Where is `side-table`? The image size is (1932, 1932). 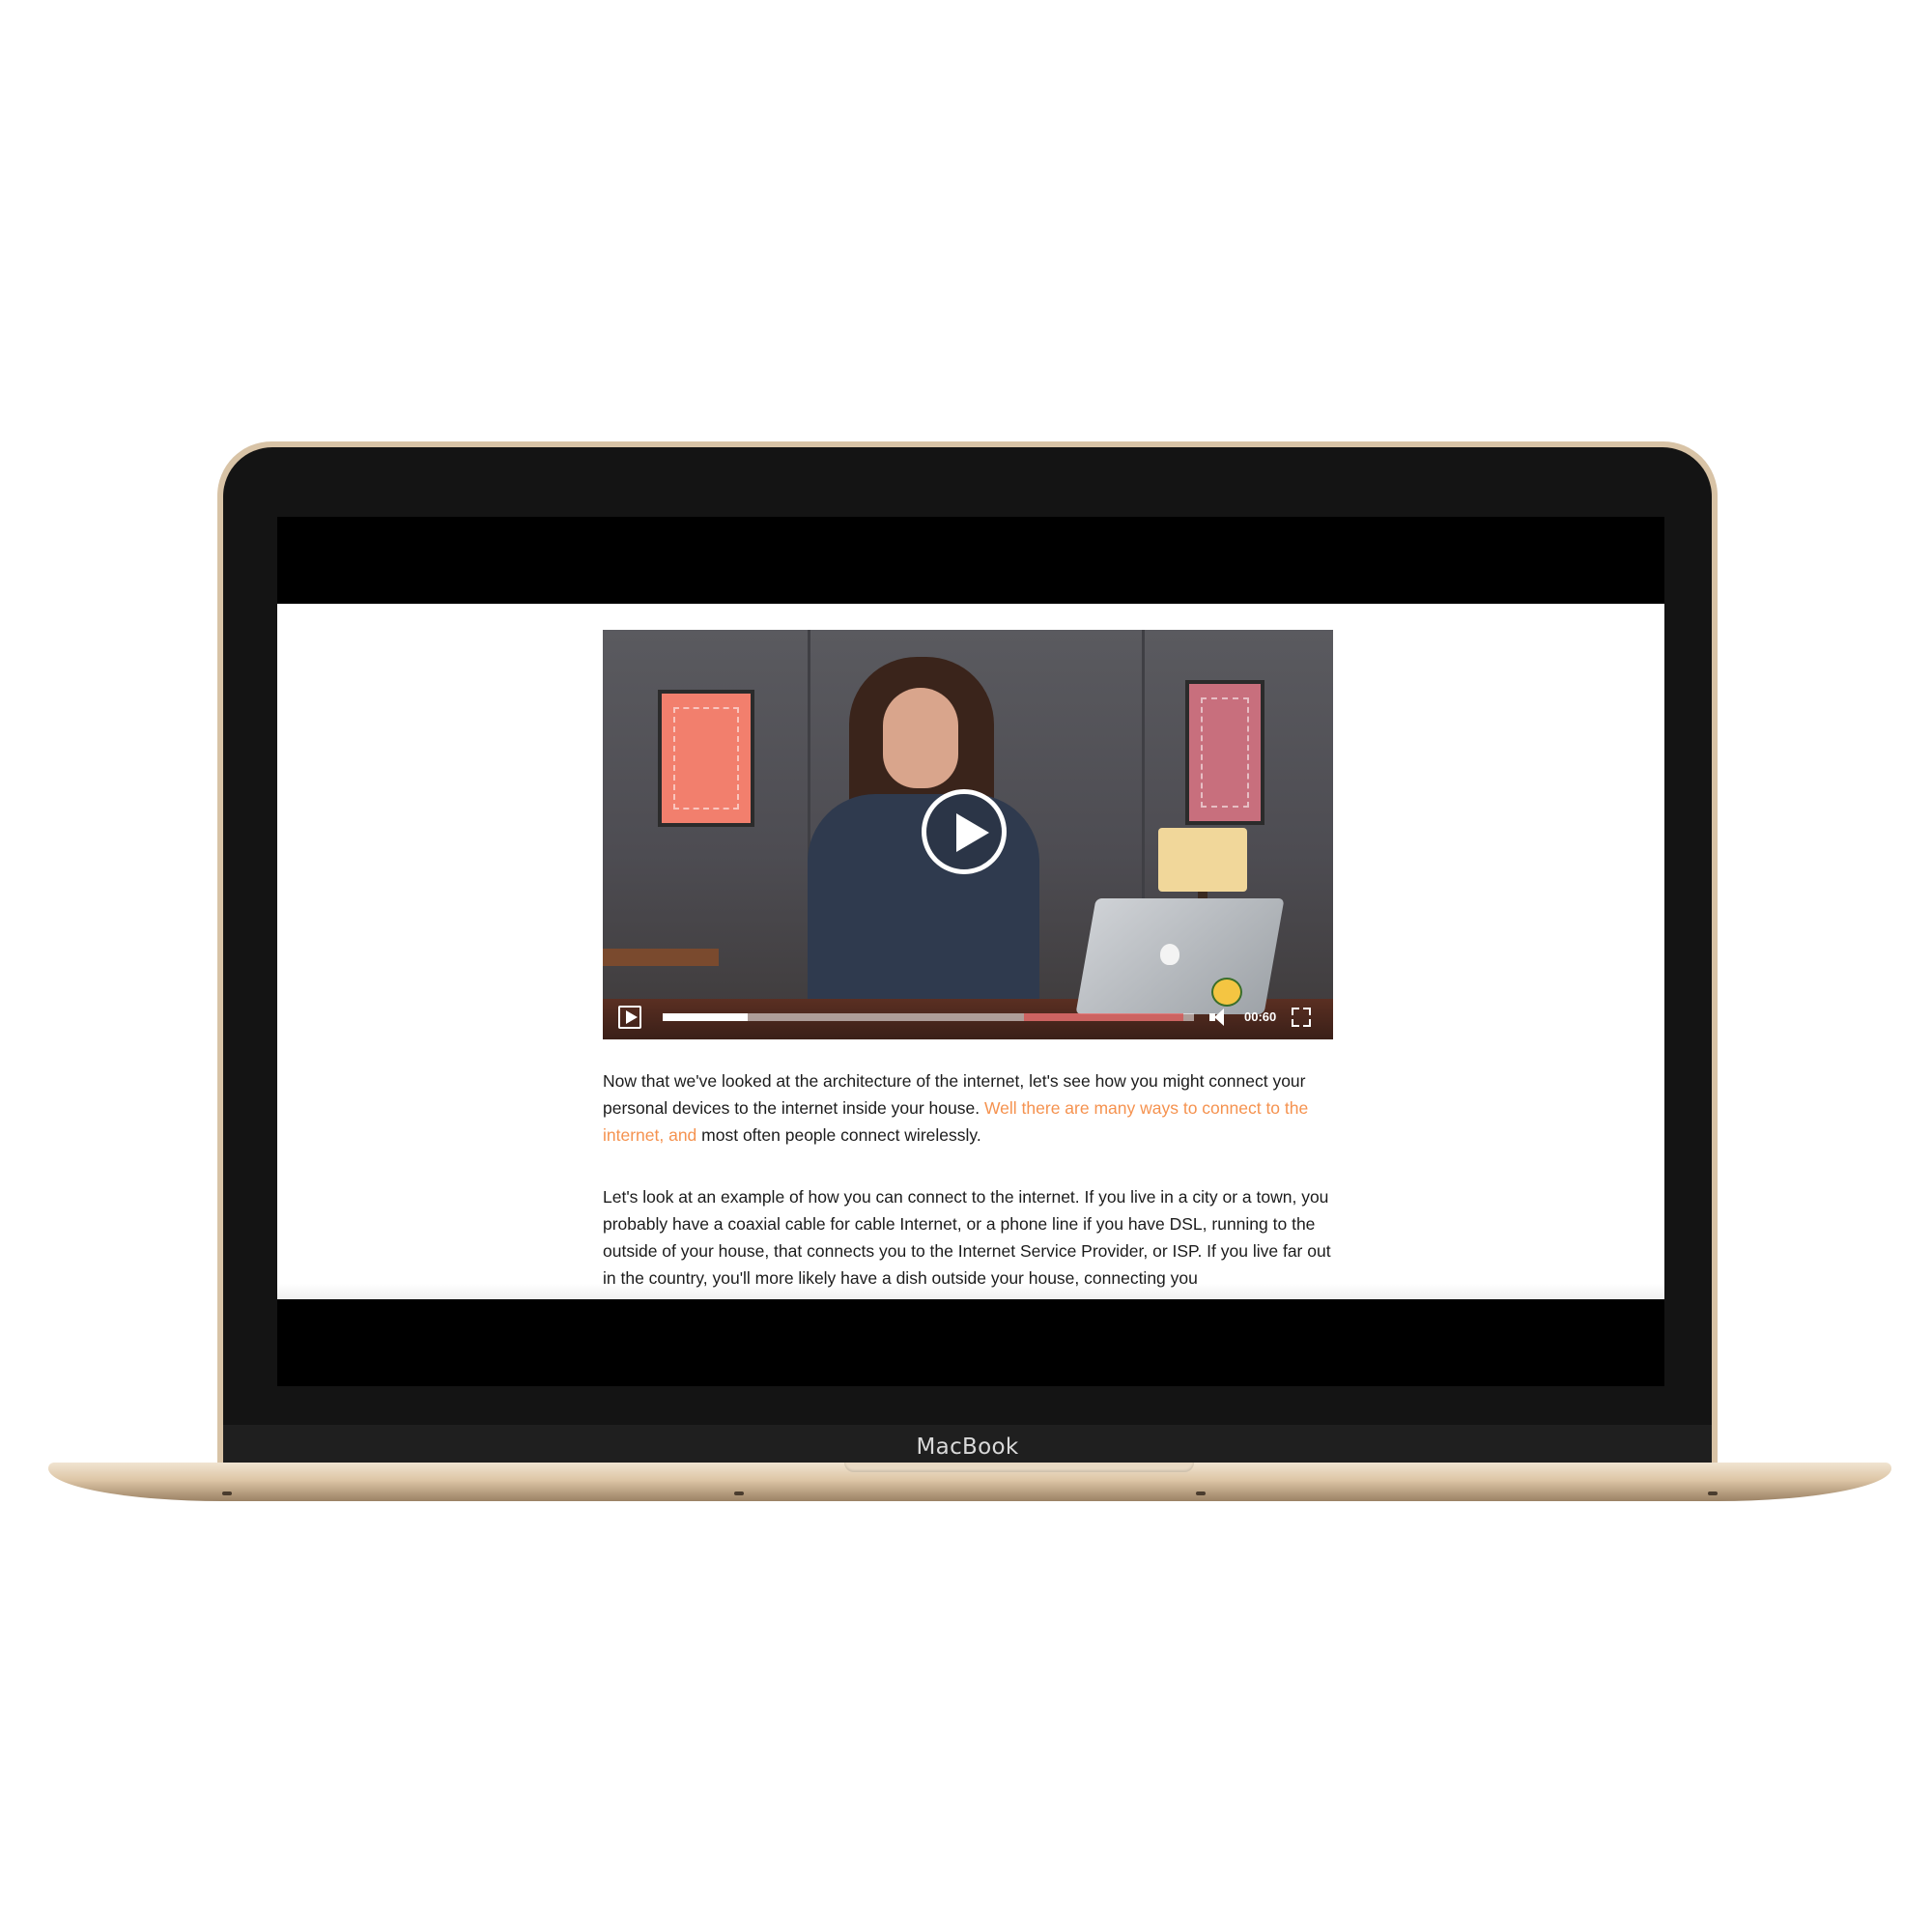 side-table is located at coordinates (661, 957).